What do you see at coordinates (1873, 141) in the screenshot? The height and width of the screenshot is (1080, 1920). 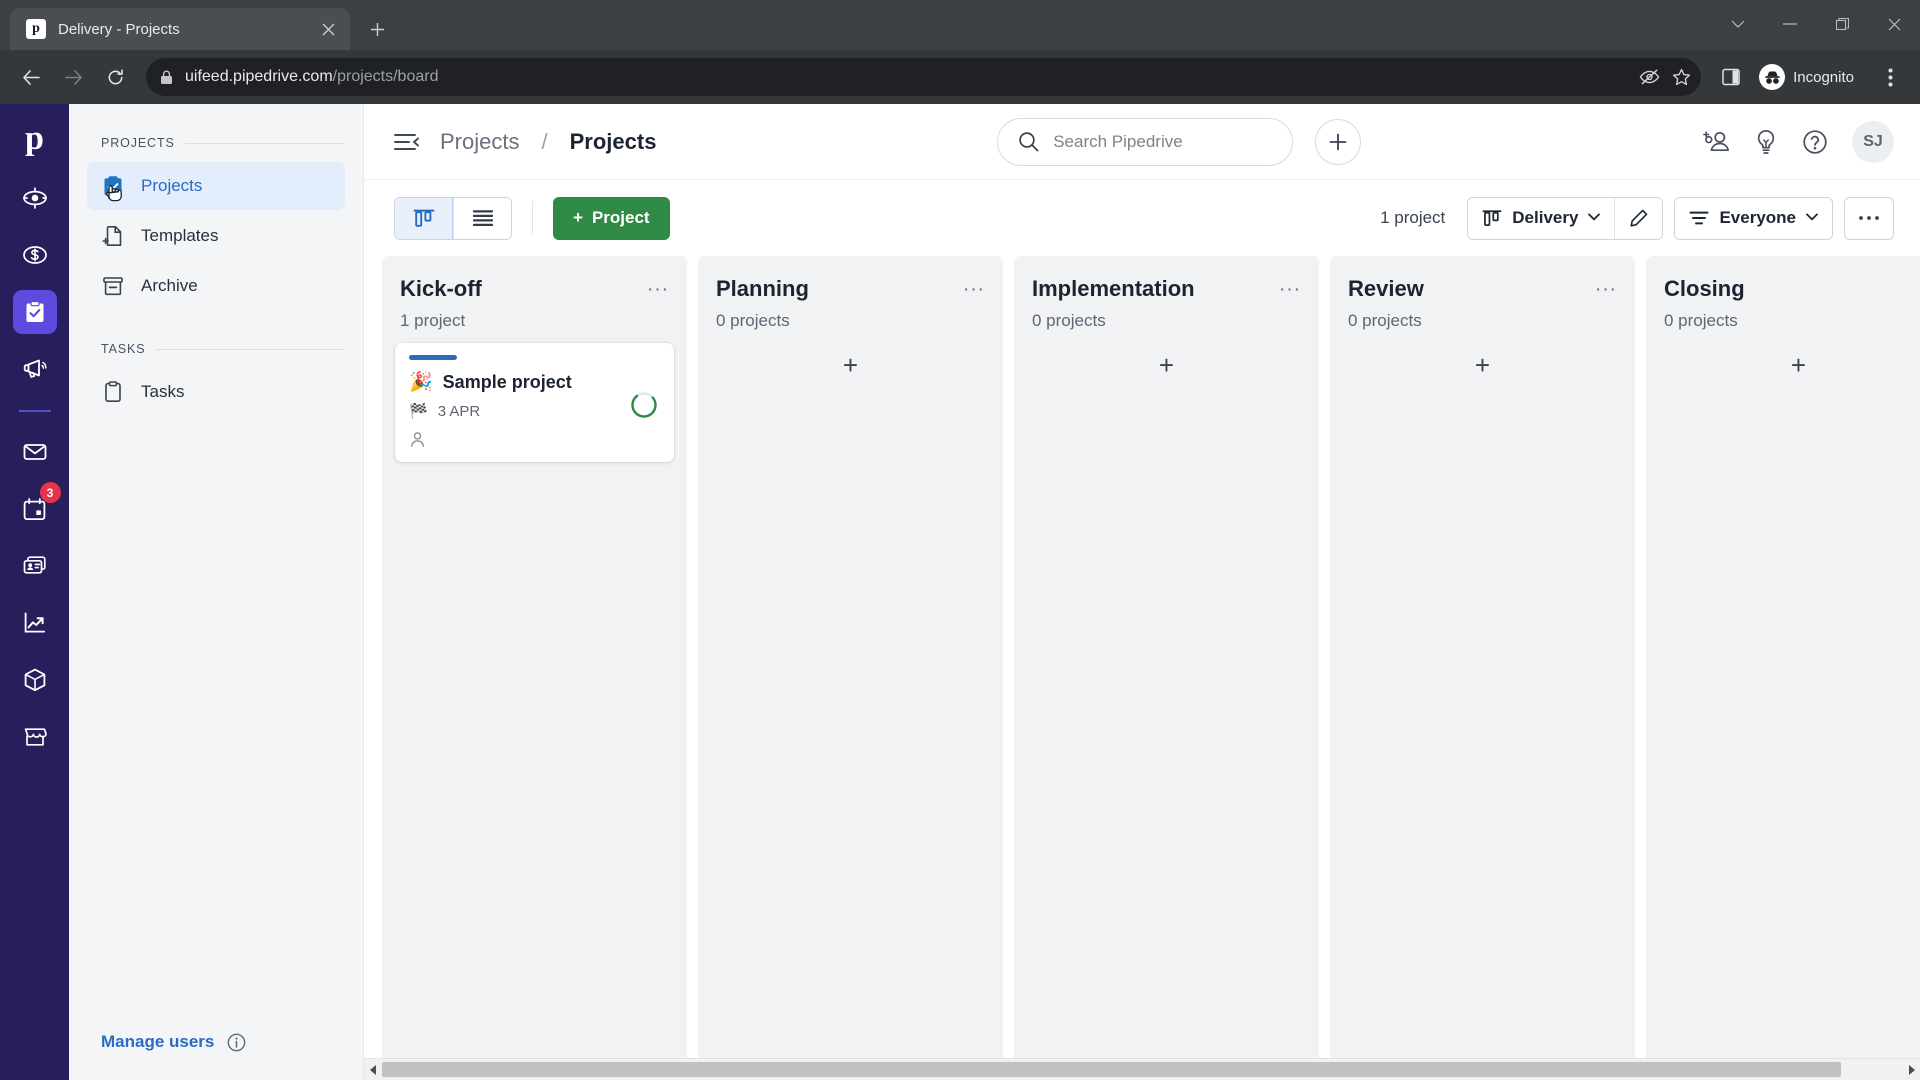 I see `user-avatar: SJ` at bounding box center [1873, 141].